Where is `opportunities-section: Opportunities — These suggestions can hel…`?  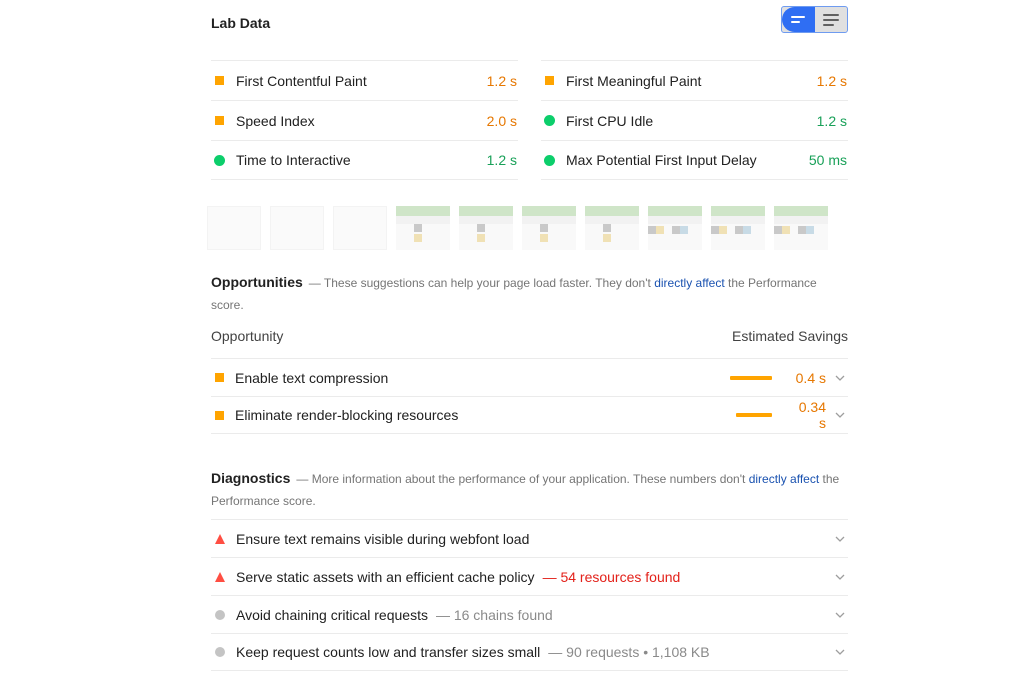 opportunities-section: Opportunities — These suggestions can hel… is located at coordinates (529, 352).